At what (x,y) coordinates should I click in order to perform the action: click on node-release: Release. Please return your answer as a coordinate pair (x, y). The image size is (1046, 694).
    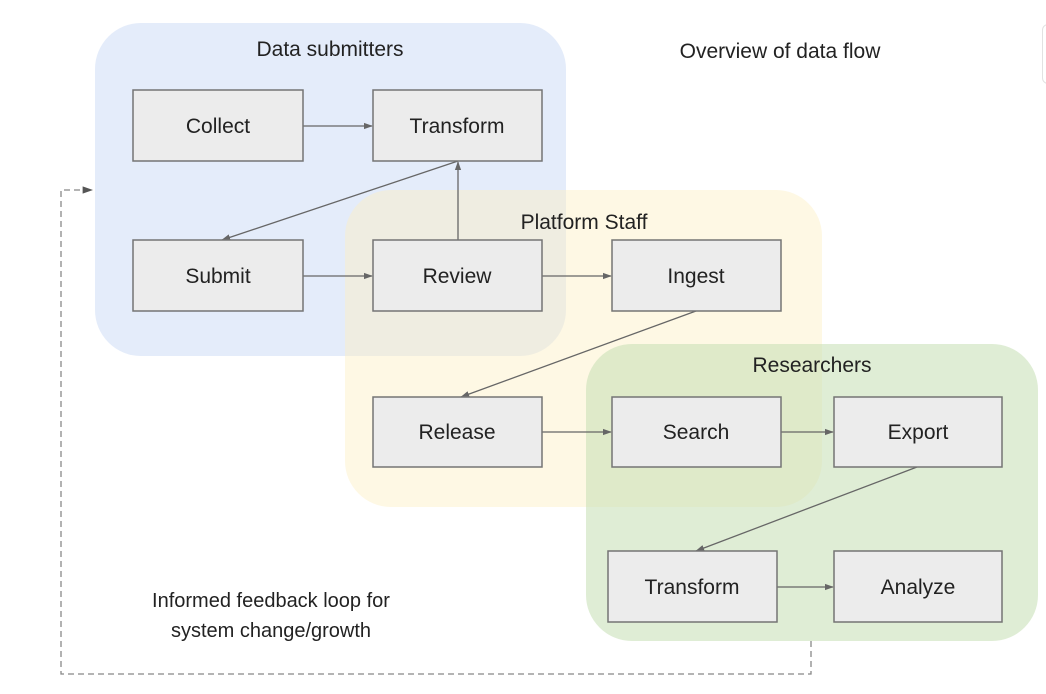
    Looking at the image, I should click on (457, 432).